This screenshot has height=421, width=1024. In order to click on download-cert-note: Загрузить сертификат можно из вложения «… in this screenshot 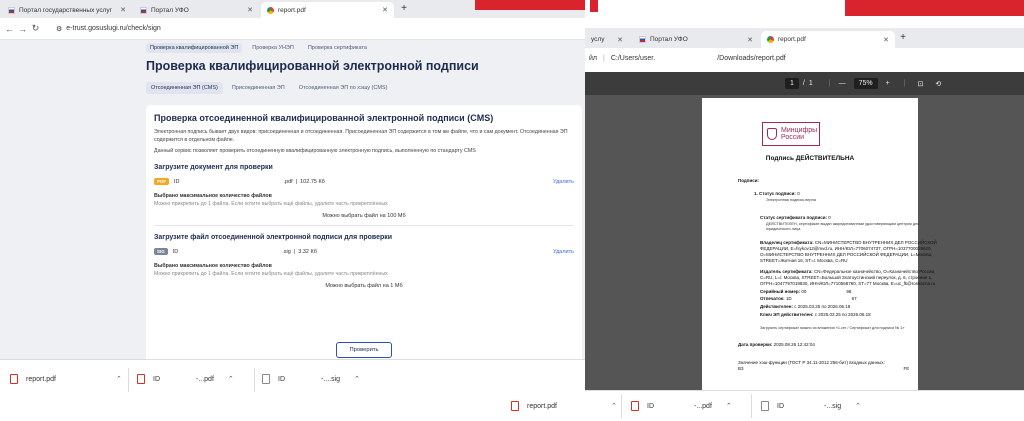, I will do `click(832, 328)`.